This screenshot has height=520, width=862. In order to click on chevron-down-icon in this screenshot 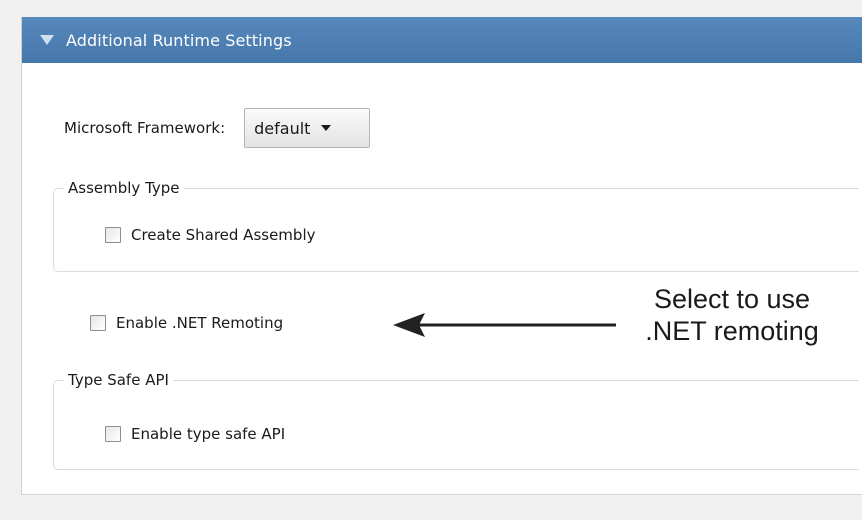, I will do `click(326, 128)`.